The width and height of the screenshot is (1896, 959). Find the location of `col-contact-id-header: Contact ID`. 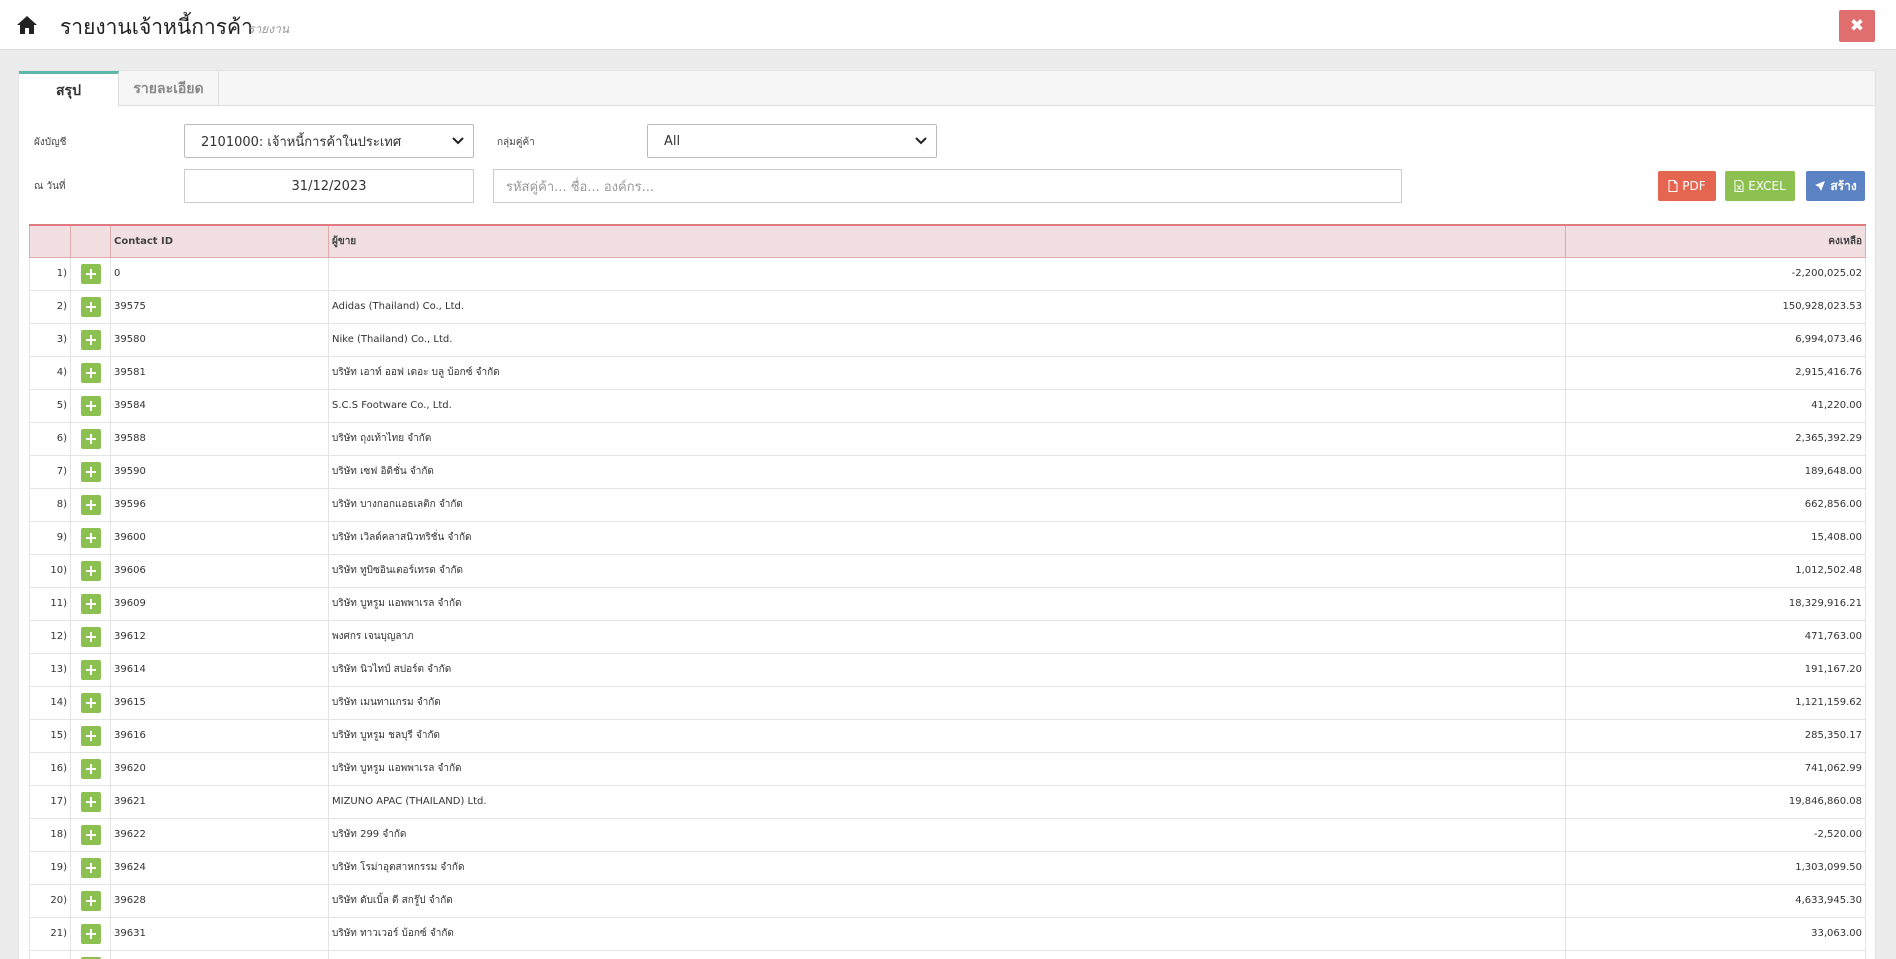

col-contact-id-header: Contact ID is located at coordinates (219, 241).